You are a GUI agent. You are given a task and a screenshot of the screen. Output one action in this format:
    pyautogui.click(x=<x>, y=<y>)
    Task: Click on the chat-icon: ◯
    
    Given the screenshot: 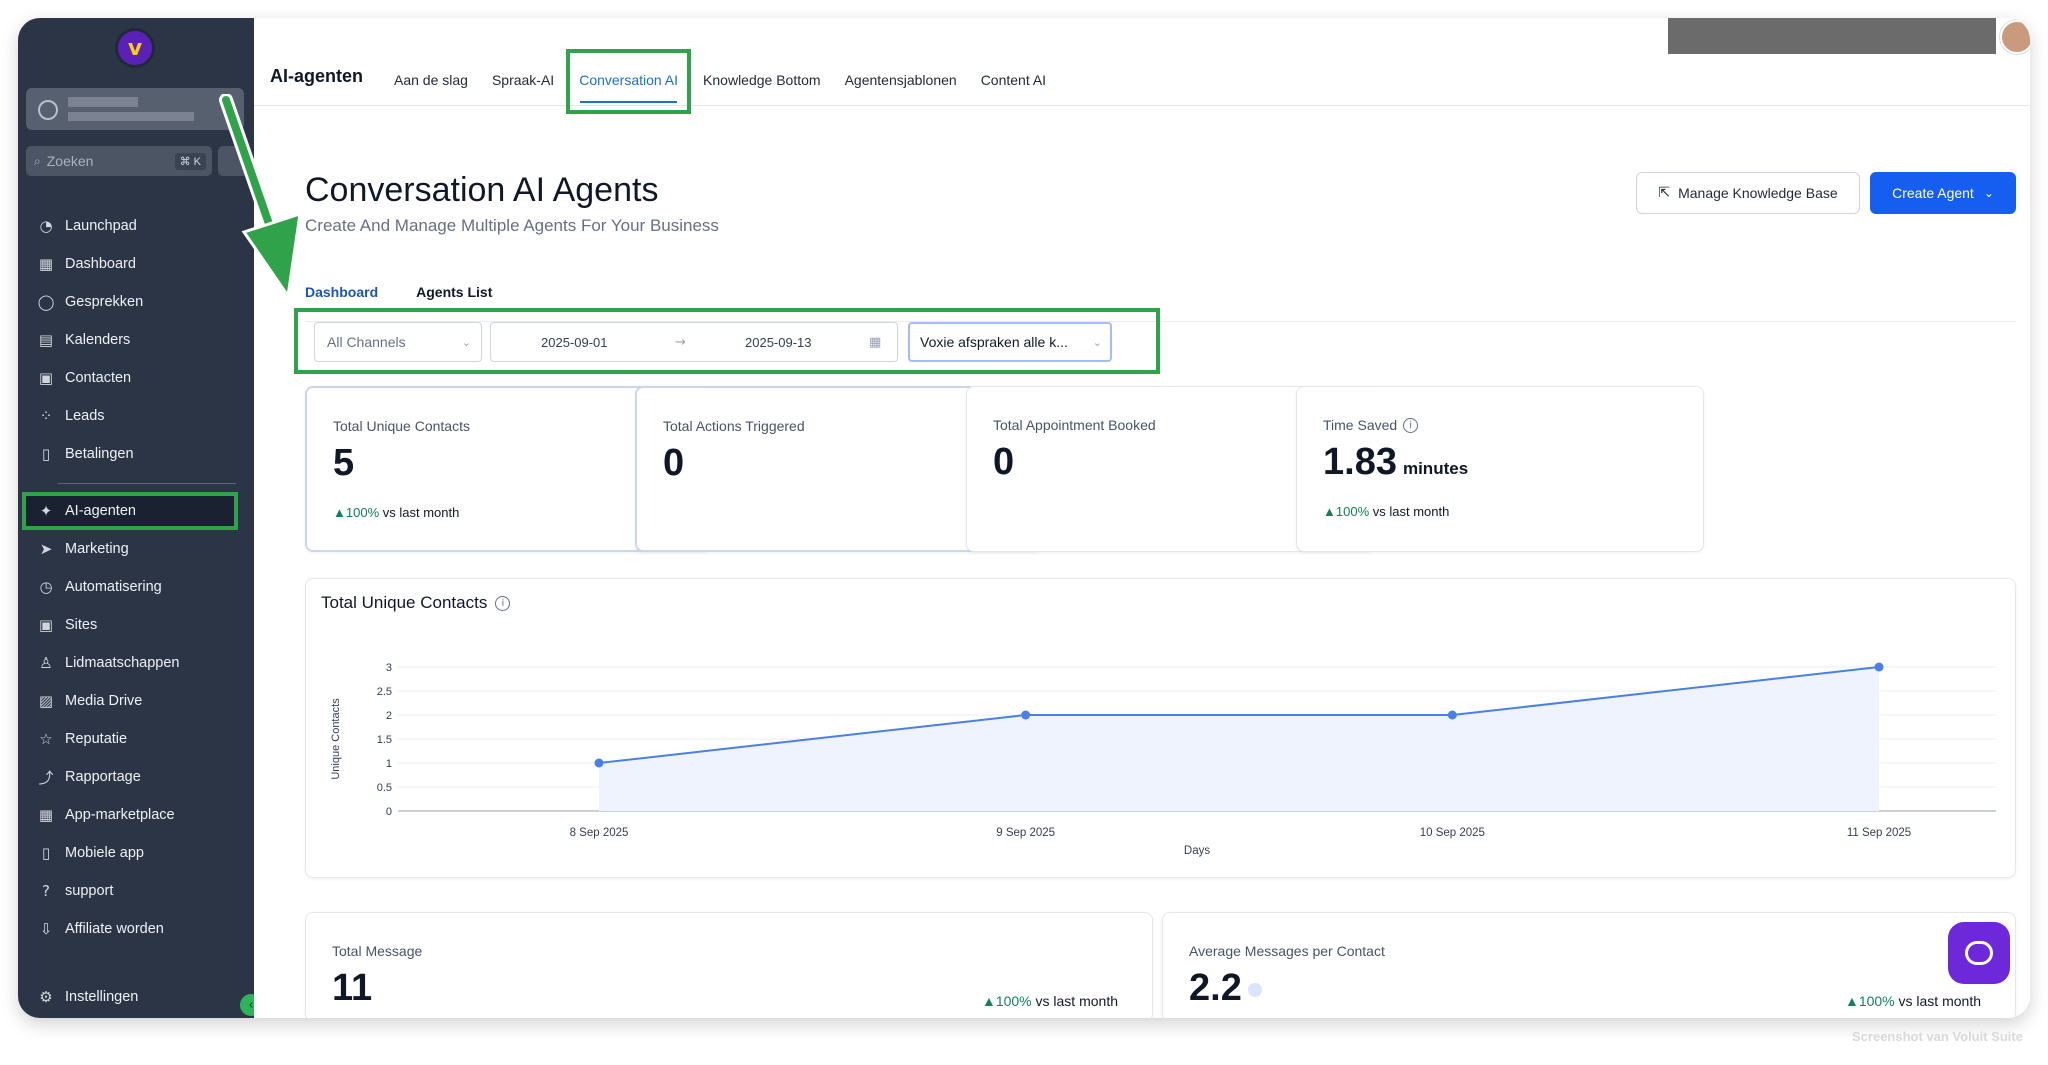 What is the action you would take?
    pyautogui.click(x=46, y=302)
    